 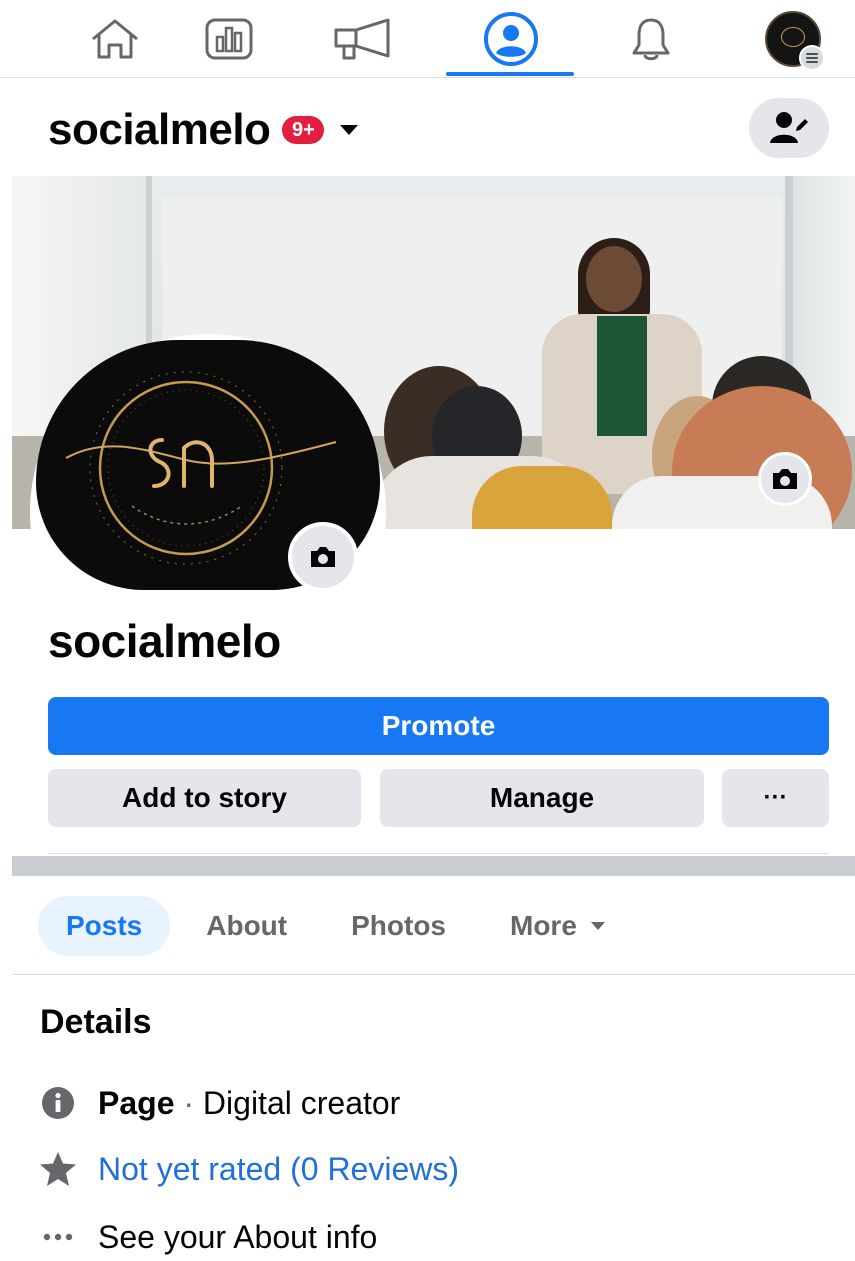 I want to click on tab-posts: Posts, so click(x=104, y=926).